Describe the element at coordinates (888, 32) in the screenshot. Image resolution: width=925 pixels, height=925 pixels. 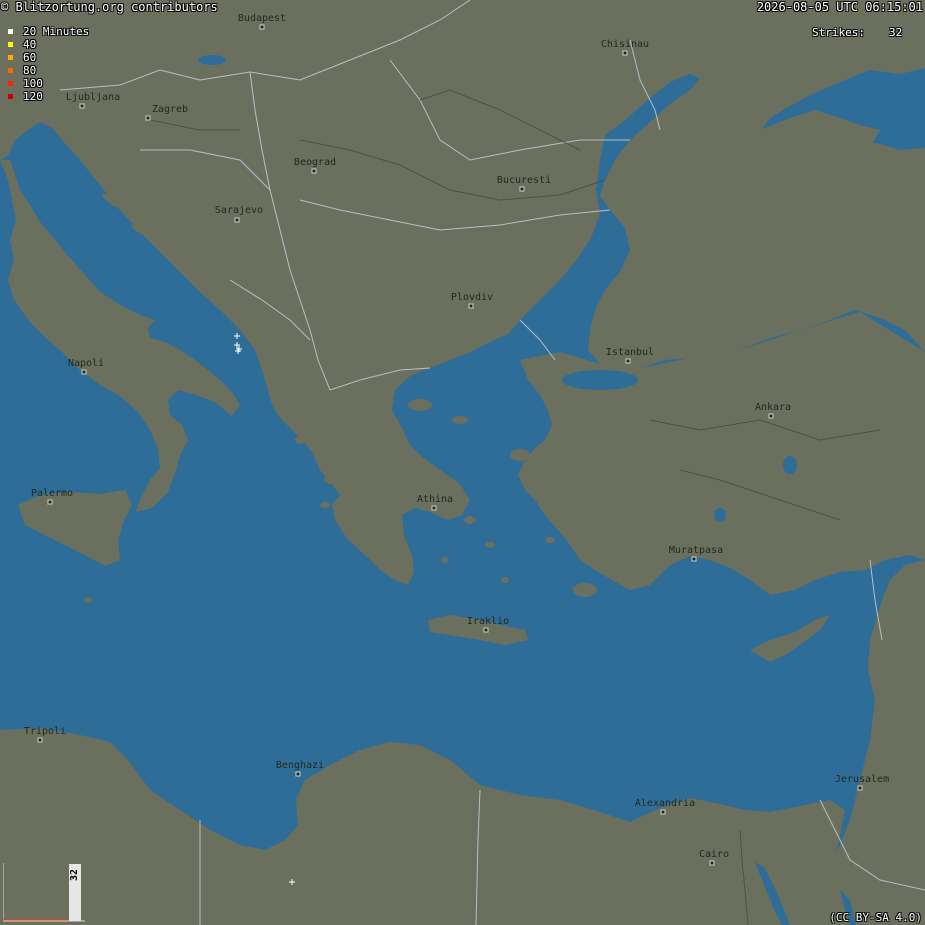
I see `strikes-count: 32` at that location.